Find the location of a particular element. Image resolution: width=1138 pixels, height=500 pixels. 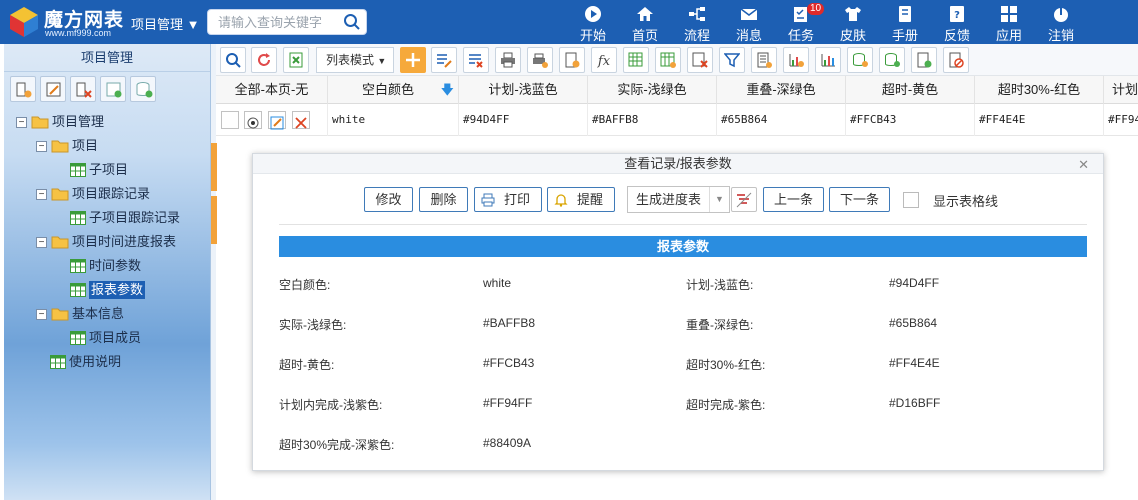

column-header-overtime: 超时-黄色 is located at coordinates (910, 90).